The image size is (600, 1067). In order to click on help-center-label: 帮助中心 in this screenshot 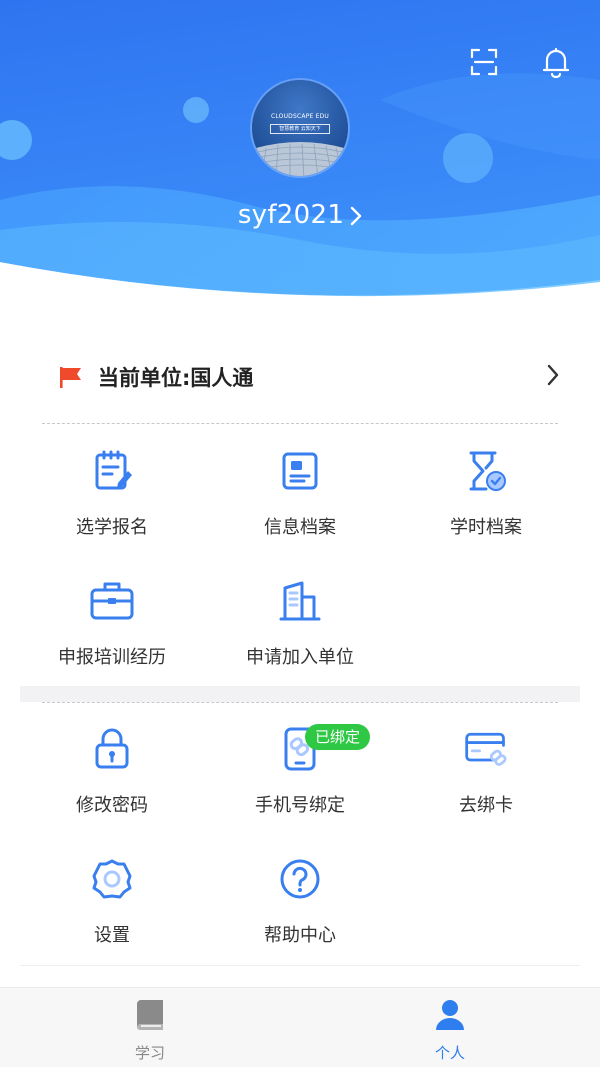, I will do `click(300, 935)`.